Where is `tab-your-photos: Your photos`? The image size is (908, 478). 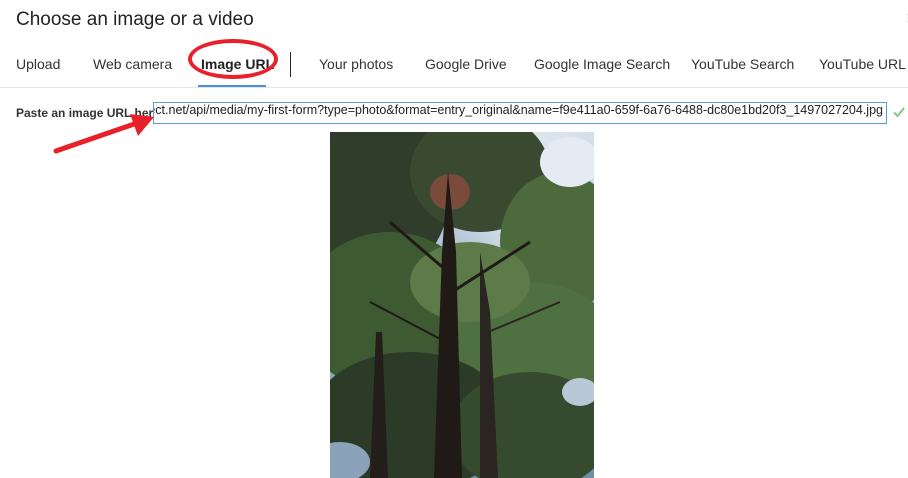 tab-your-photos: Your photos is located at coordinates (356, 64).